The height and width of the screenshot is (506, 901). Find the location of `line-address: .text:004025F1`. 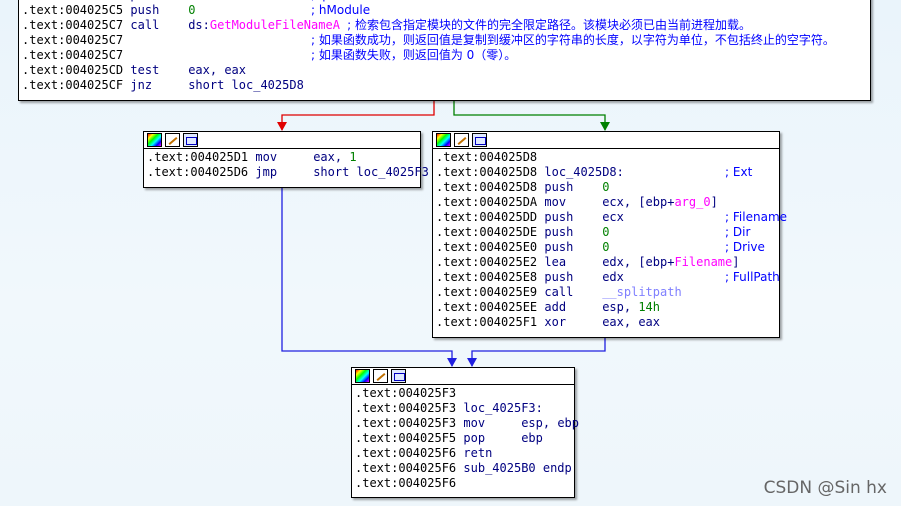

line-address: .text:004025F1 is located at coordinates (487, 322).